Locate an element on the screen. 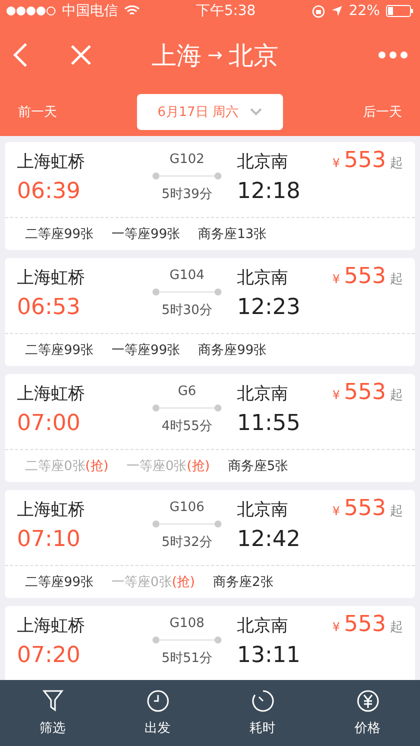  arrival-time: 11:55 is located at coordinates (268, 423).